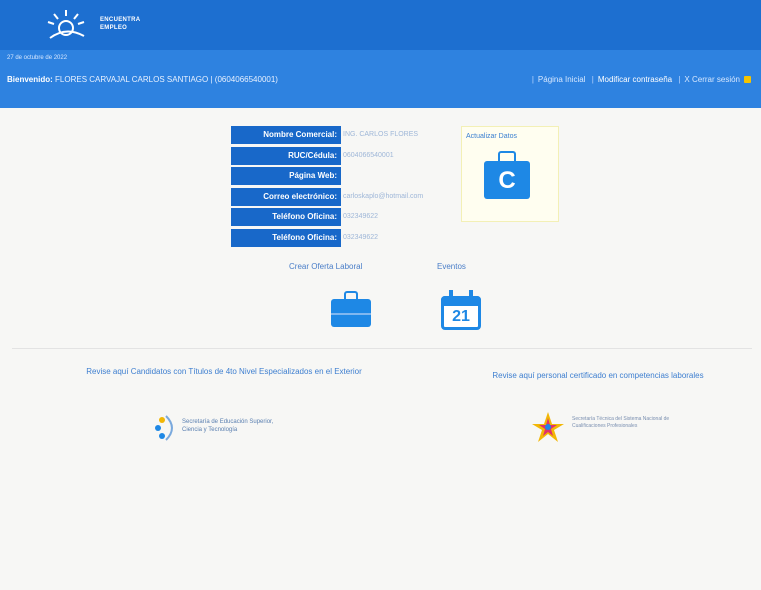 Image resolution: width=761 pixels, height=590 pixels. What do you see at coordinates (132, 79) in the screenshot?
I see `user-name: FLORES CARVAJAL CARLOS SANTIAGO` at bounding box center [132, 79].